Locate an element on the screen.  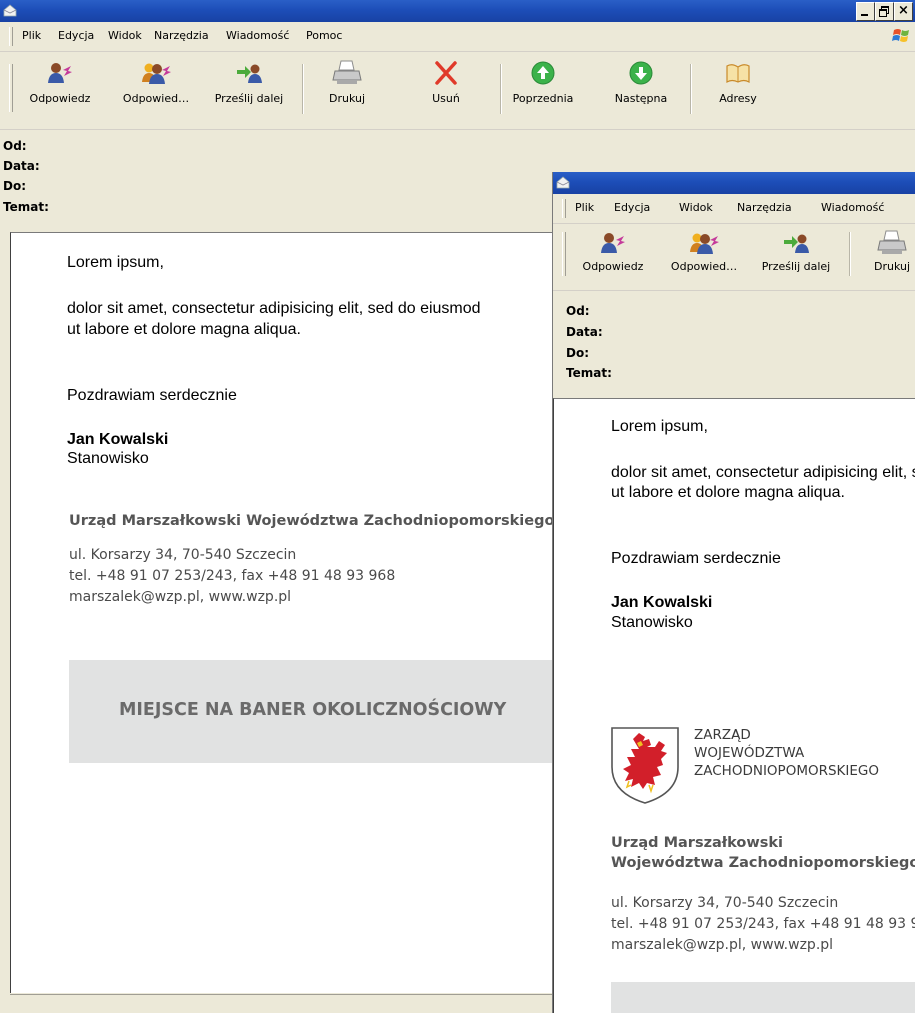
previous-button: Poprzednia is located at coordinates (543, 91).